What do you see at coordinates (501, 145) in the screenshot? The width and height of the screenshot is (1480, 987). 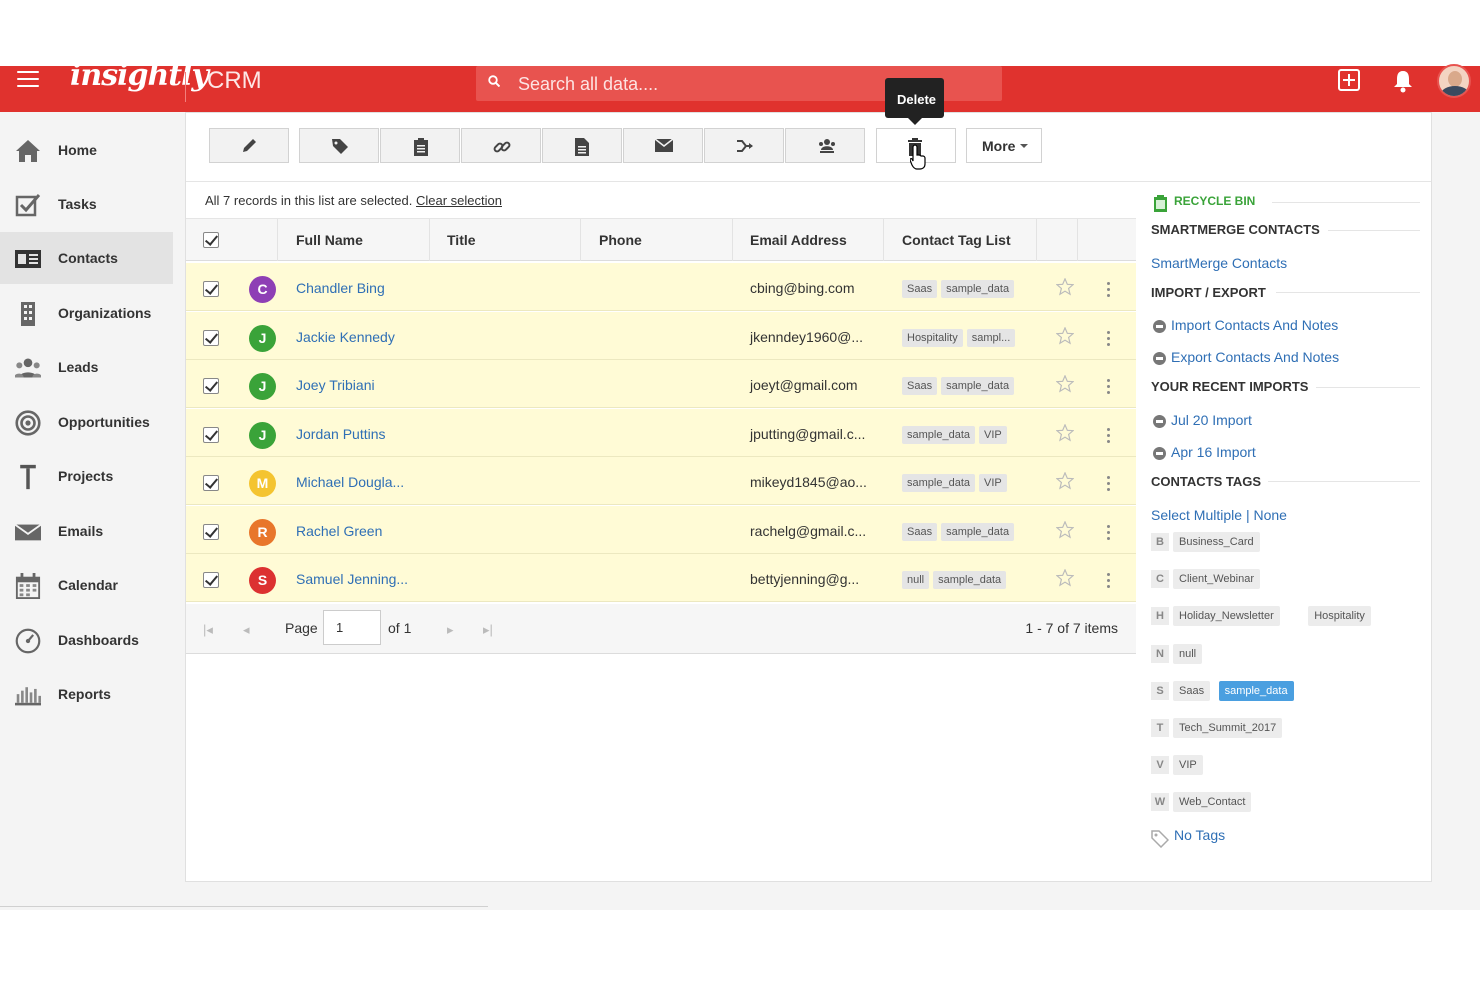 I see `link-button` at bounding box center [501, 145].